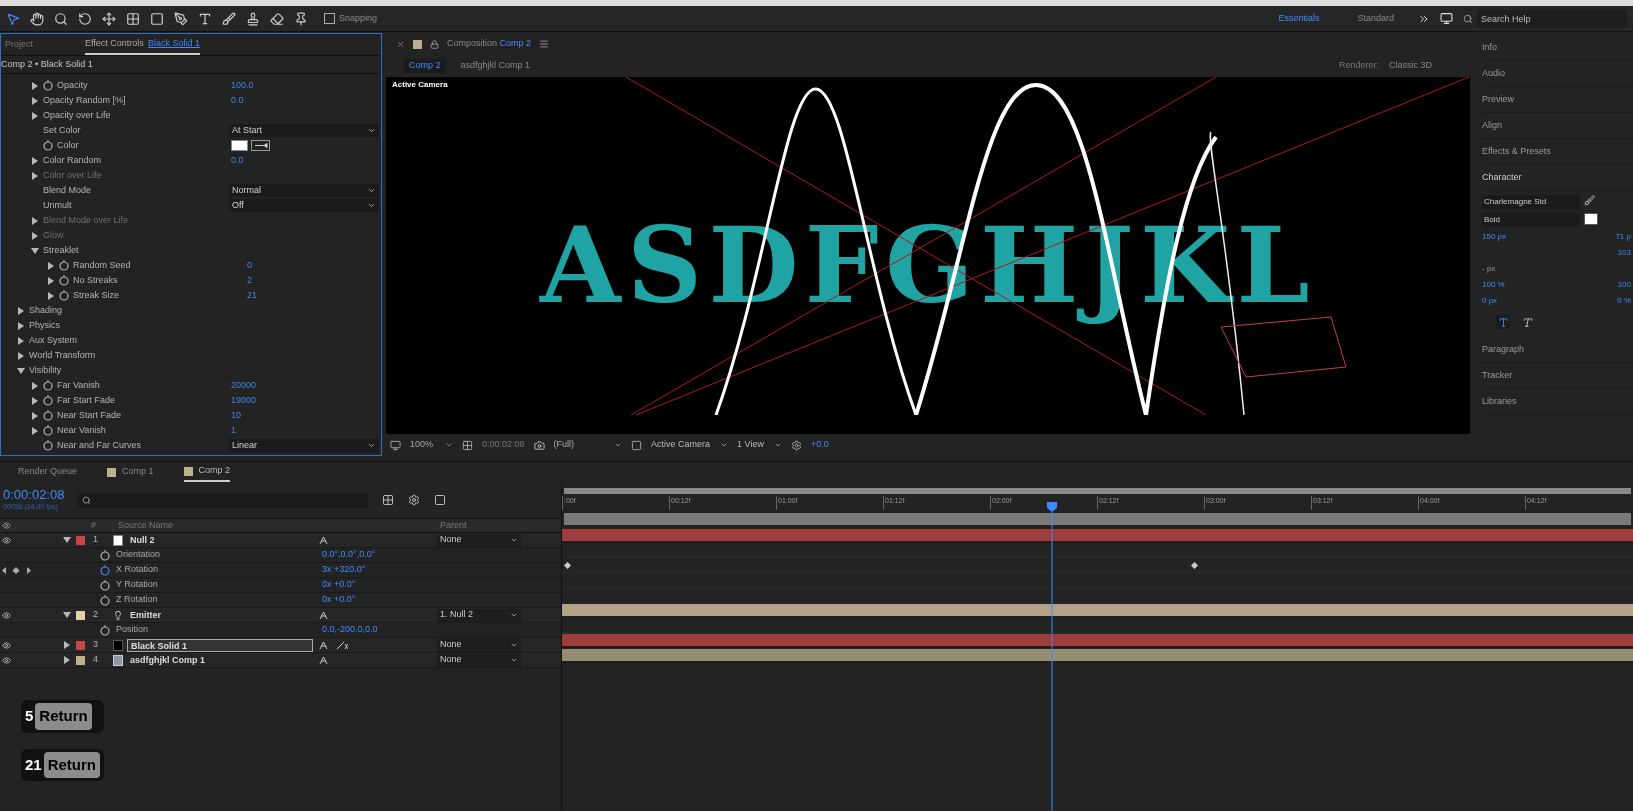  I want to click on property-value: 2, so click(249, 280).